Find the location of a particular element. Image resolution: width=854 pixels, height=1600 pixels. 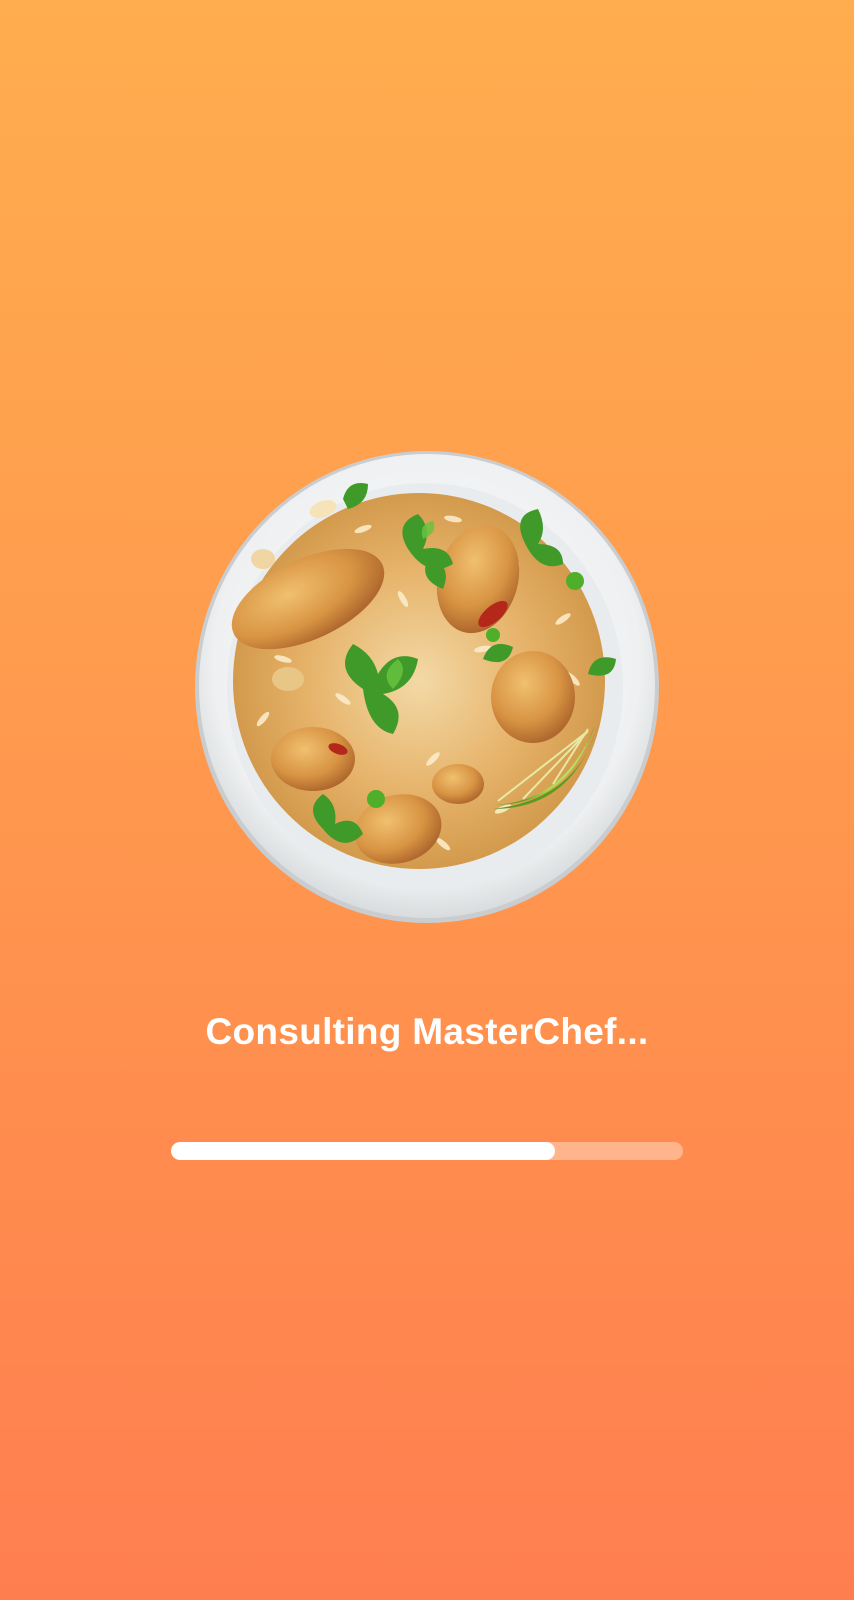

progress-bar is located at coordinates (427, 1151).